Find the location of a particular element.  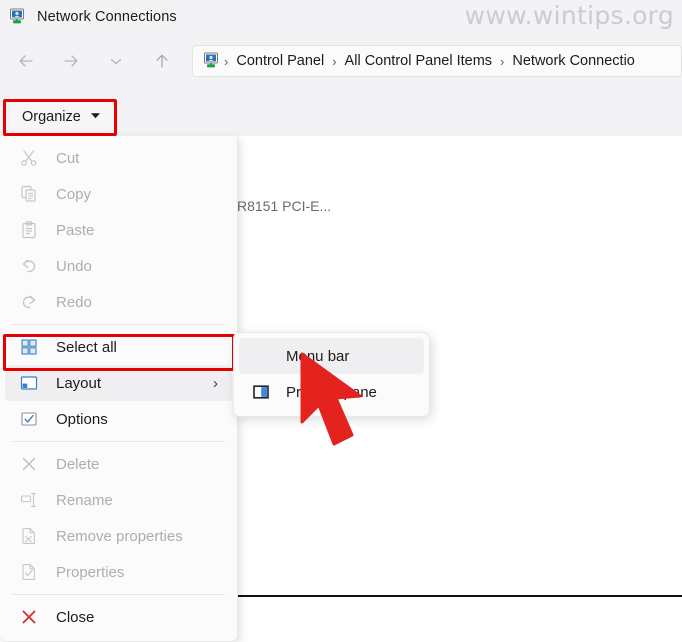

arrow-right-icon is located at coordinates (71, 61).